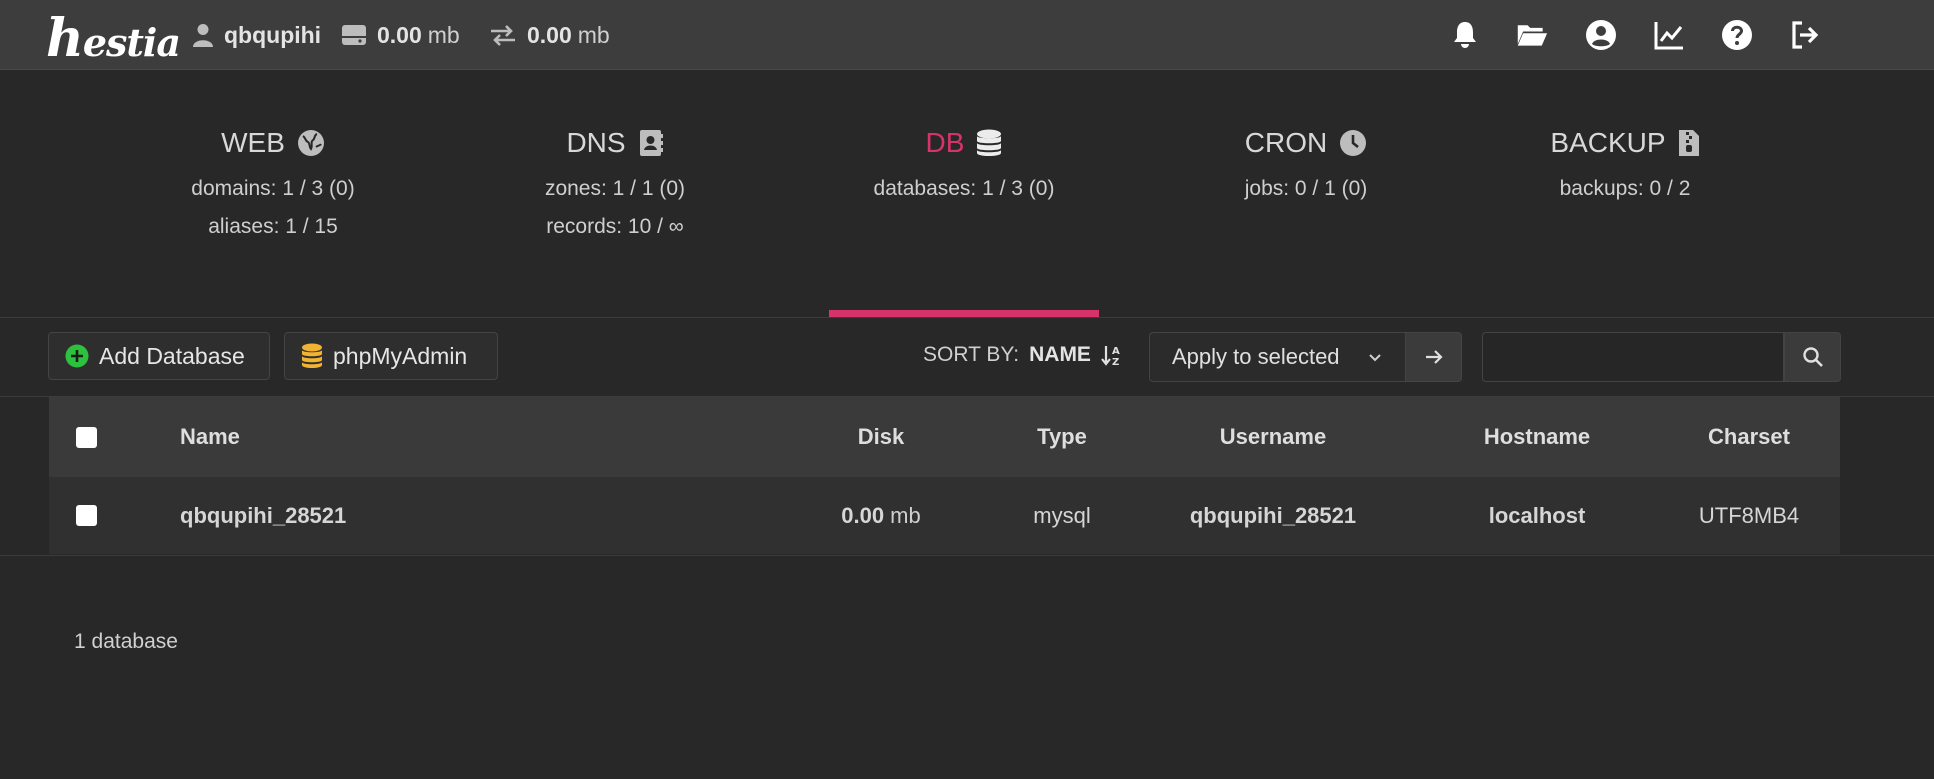 The height and width of the screenshot is (779, 1934). What do you see at coordinates (503, 35) in the screenshot?
I see `exchange-icon` at bounding box center [503, 35].